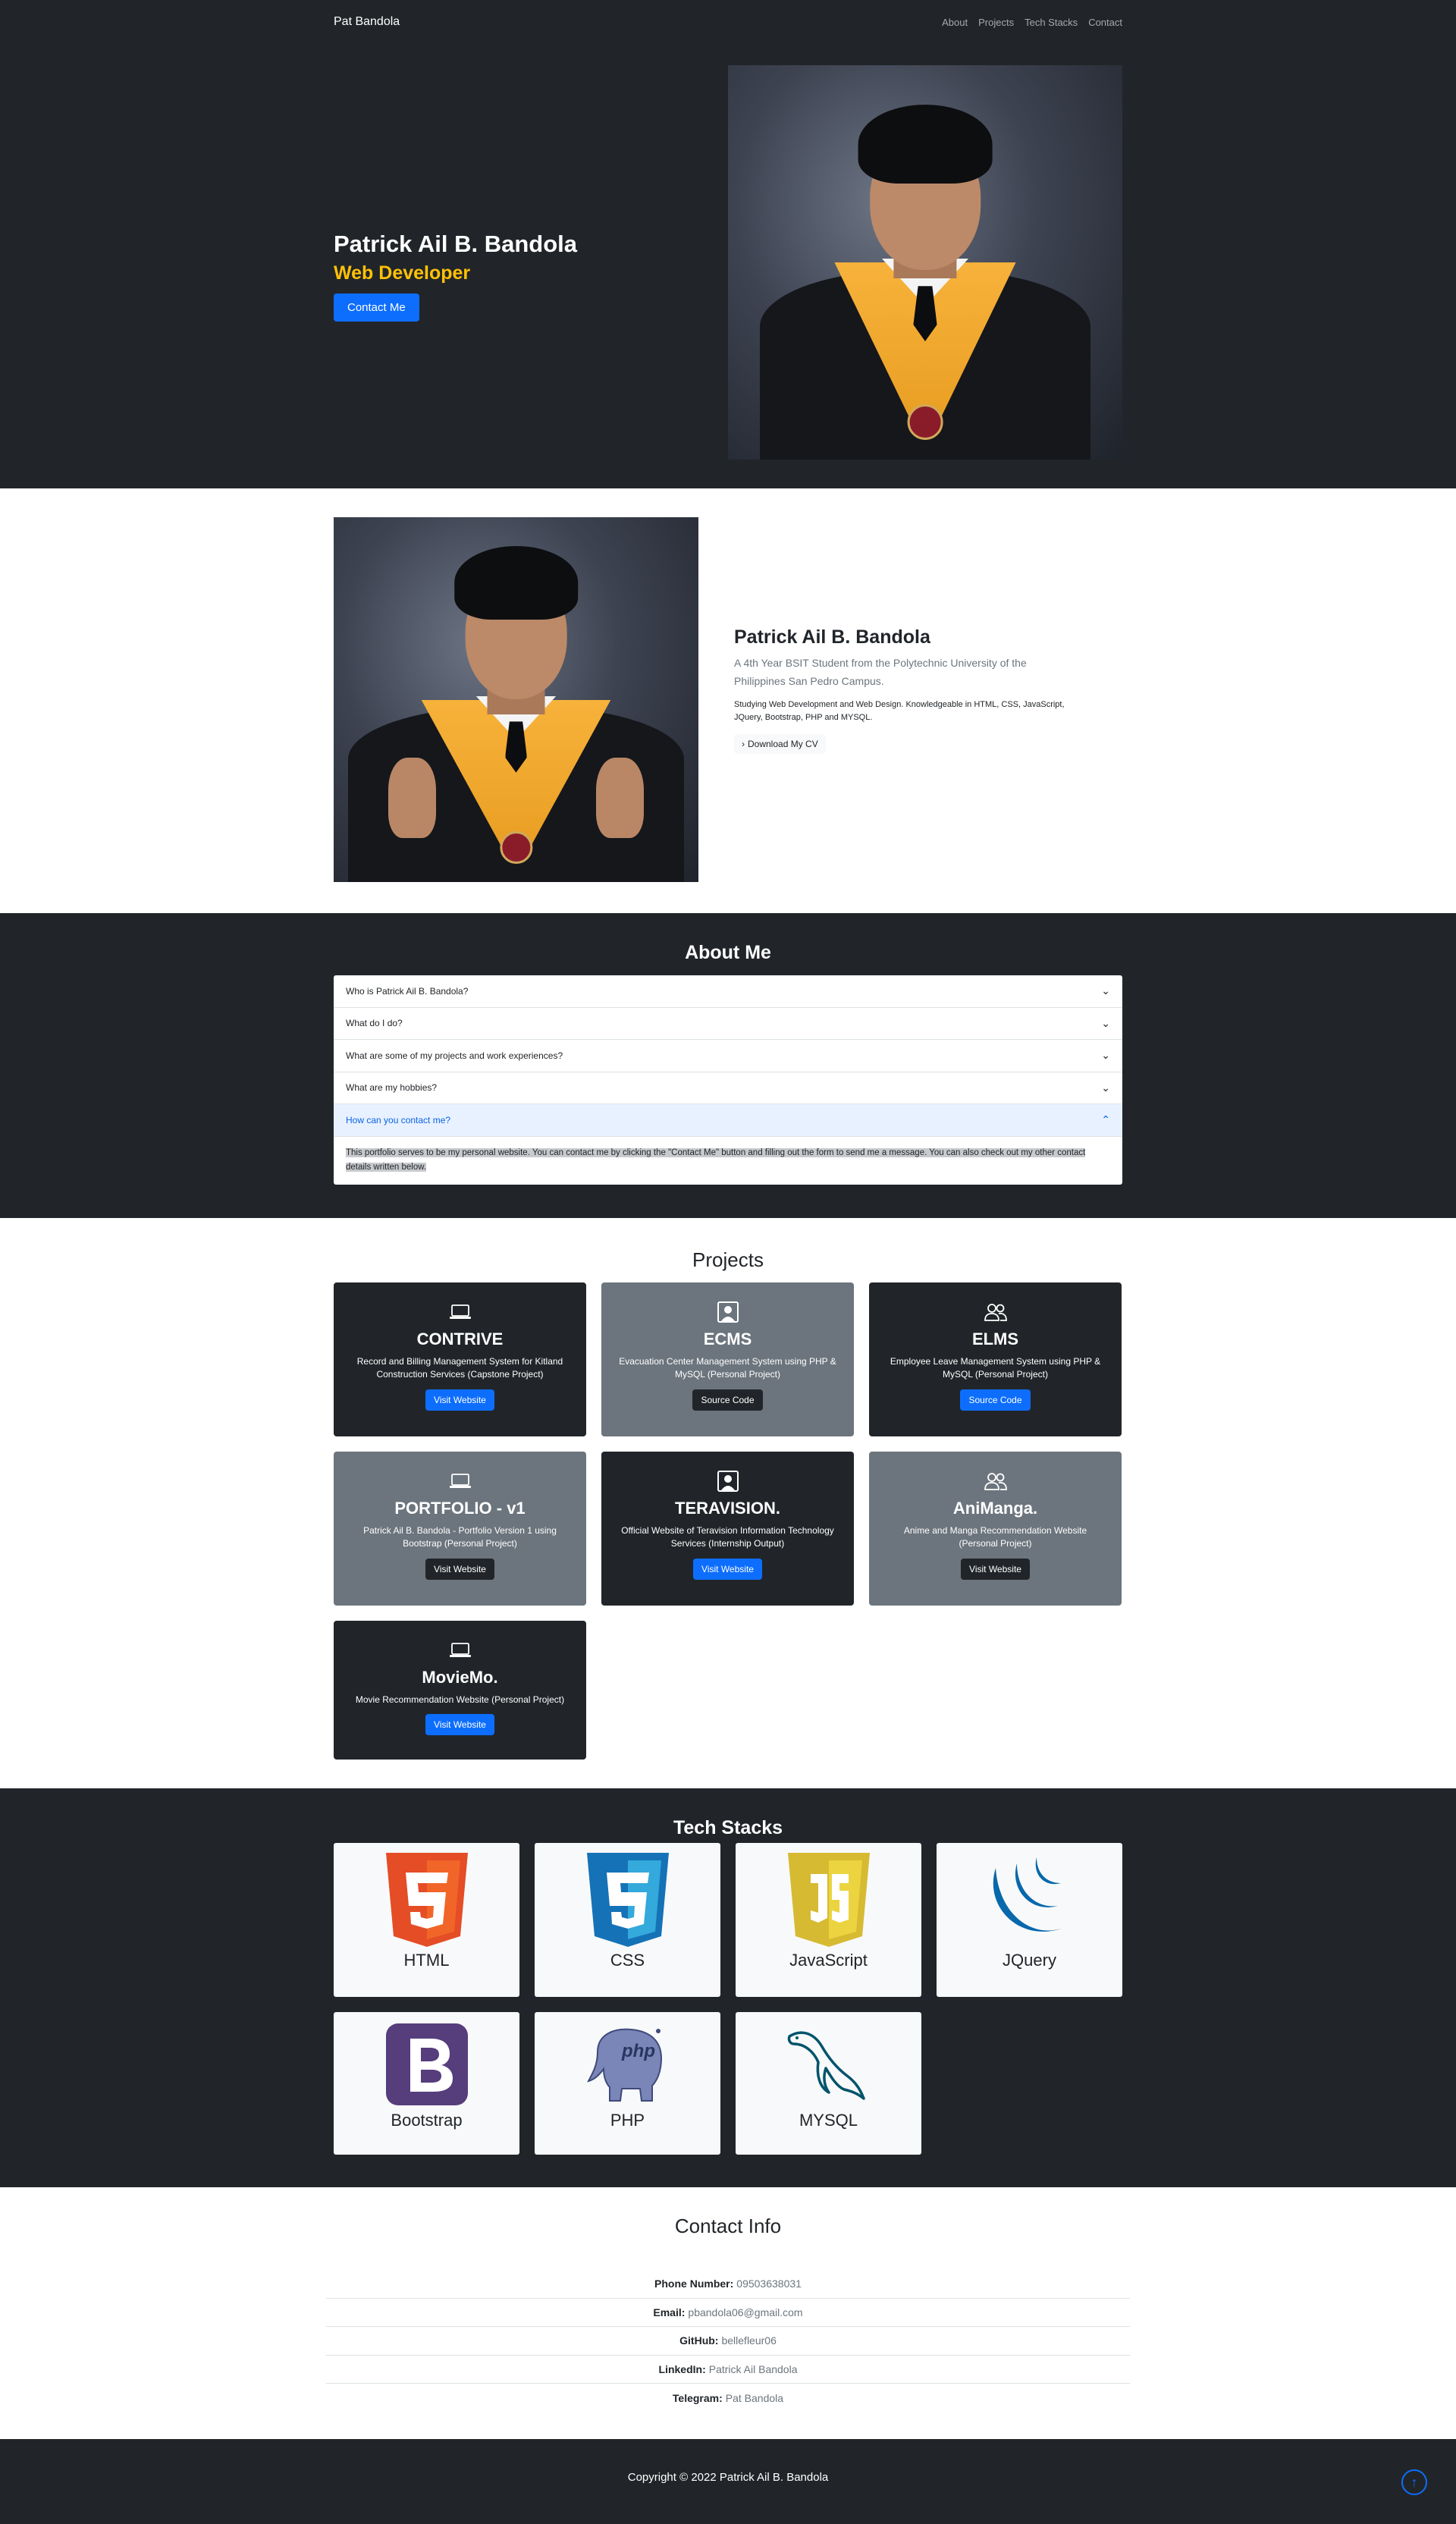 The height and width of the screenshot is (2524, 1456). Describe the element at coordinates (955, 23) in the screenshot. I see `nav-link-about: About` at that location.